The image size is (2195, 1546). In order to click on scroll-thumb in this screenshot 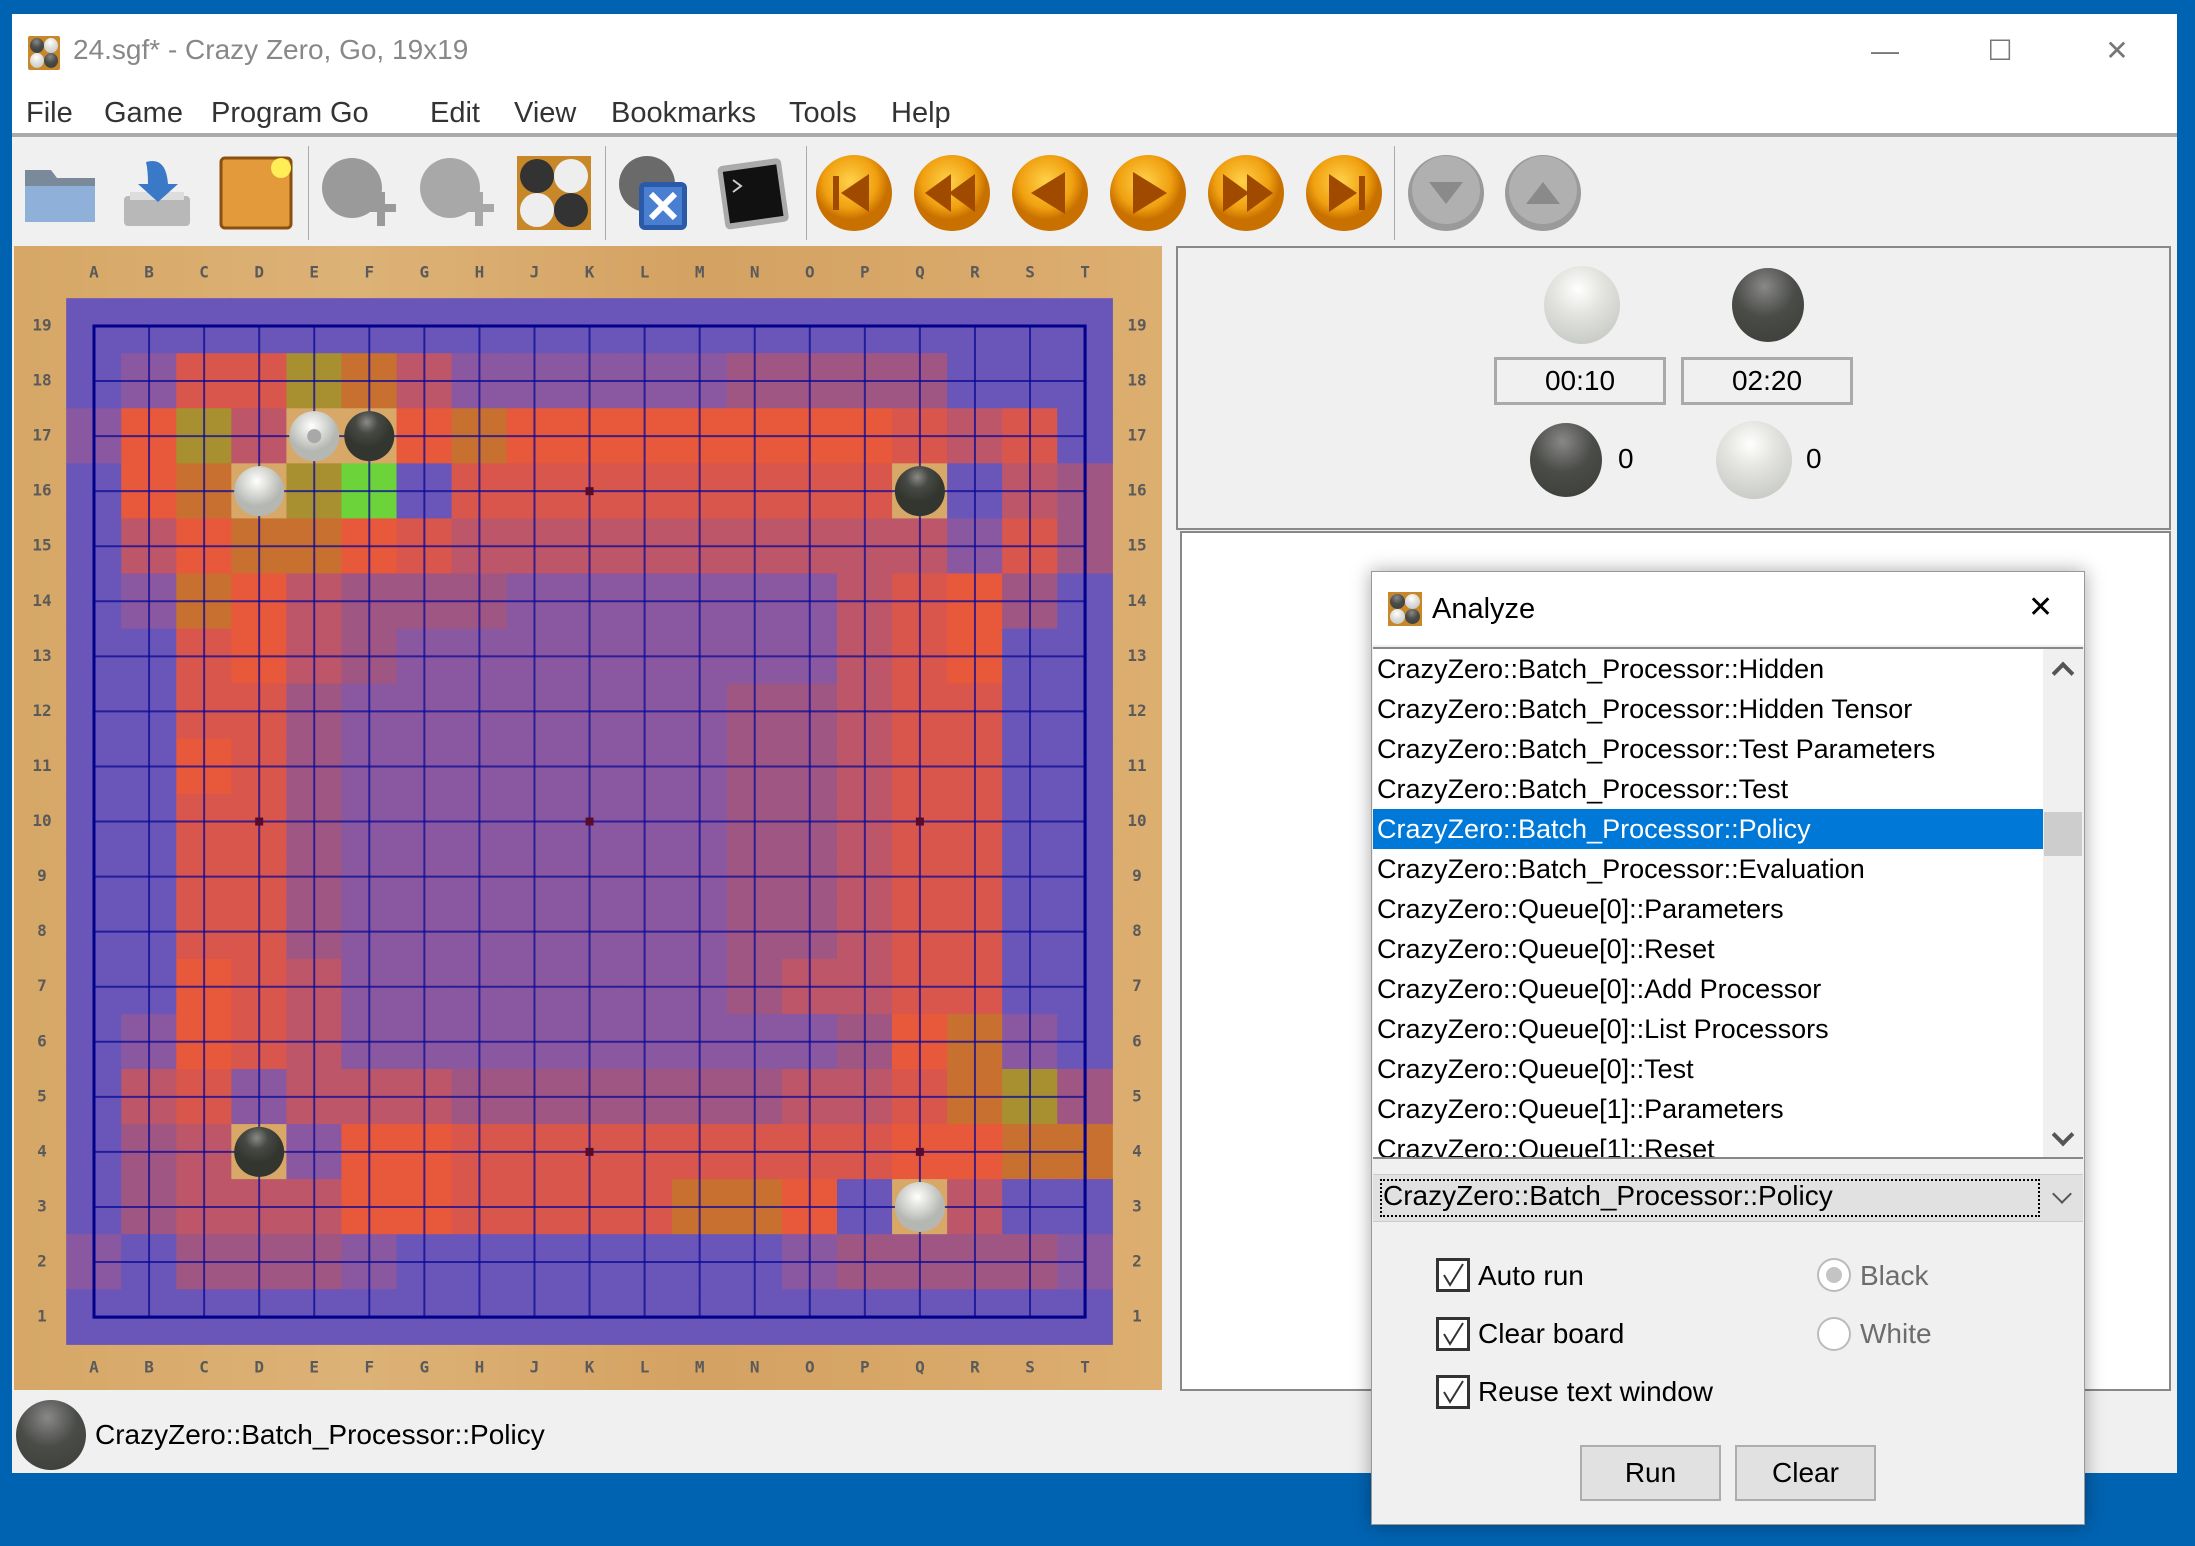, I will do `click(2063, 834)`.